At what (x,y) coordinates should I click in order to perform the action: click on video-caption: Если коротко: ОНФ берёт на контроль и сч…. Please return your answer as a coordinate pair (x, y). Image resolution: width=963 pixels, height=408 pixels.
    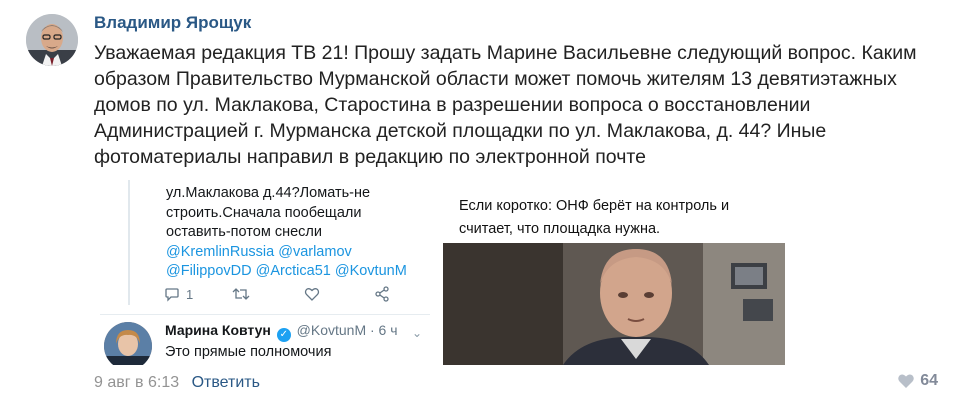
    Looking at the image, I should click on (594, 217).